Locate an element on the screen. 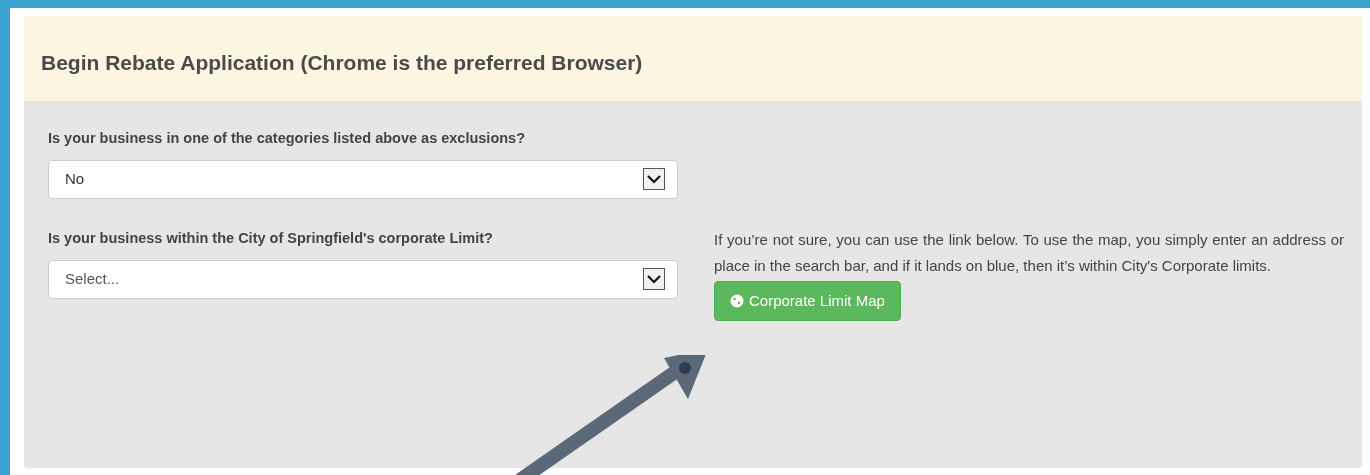 The image size is (1370, 475). help-text: If you’re not sure, you can use the link below. To use the map, you simply enter an address or place in the search bar, and if it lands on blue, then it’s within City's Corporate limits. is located at coordinates (1029, 253).